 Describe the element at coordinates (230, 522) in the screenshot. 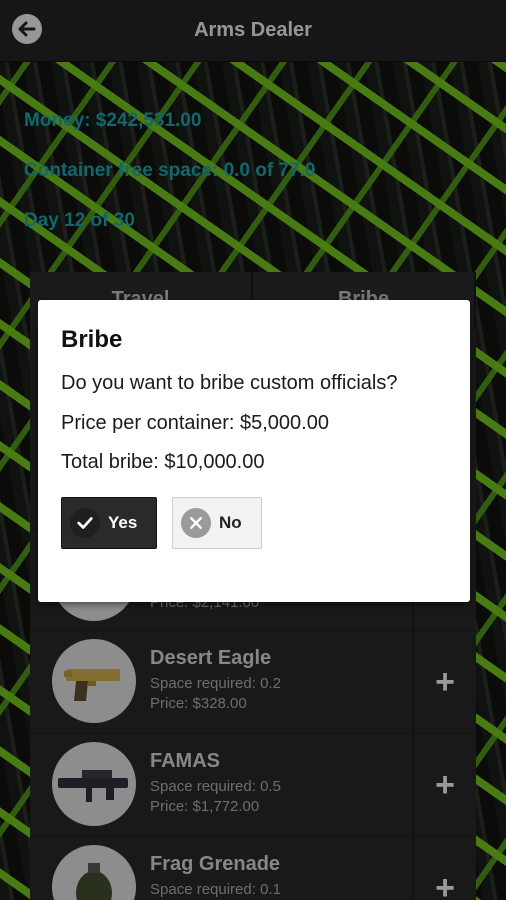

I see `no-label: No` at that location.